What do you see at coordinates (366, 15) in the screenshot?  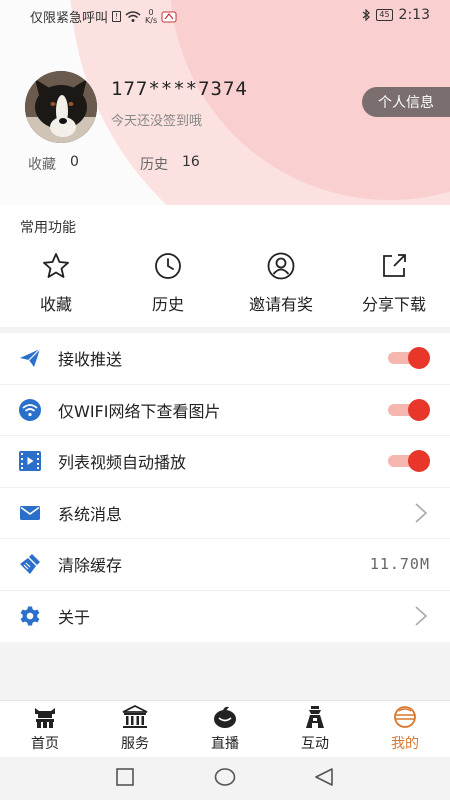 I see `bluetooth-icon` at bounding box center [366, 15].